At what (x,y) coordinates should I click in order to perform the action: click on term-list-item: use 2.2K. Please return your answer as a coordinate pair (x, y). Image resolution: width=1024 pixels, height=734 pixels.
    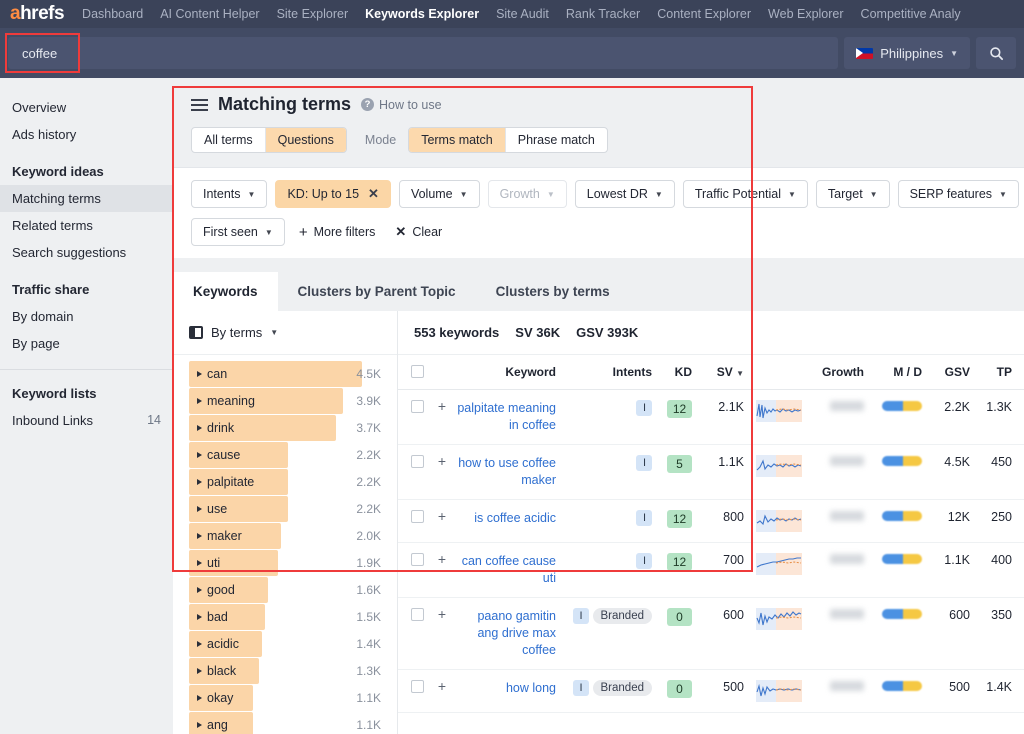
    Looking at the image, I should click on (285, 509).